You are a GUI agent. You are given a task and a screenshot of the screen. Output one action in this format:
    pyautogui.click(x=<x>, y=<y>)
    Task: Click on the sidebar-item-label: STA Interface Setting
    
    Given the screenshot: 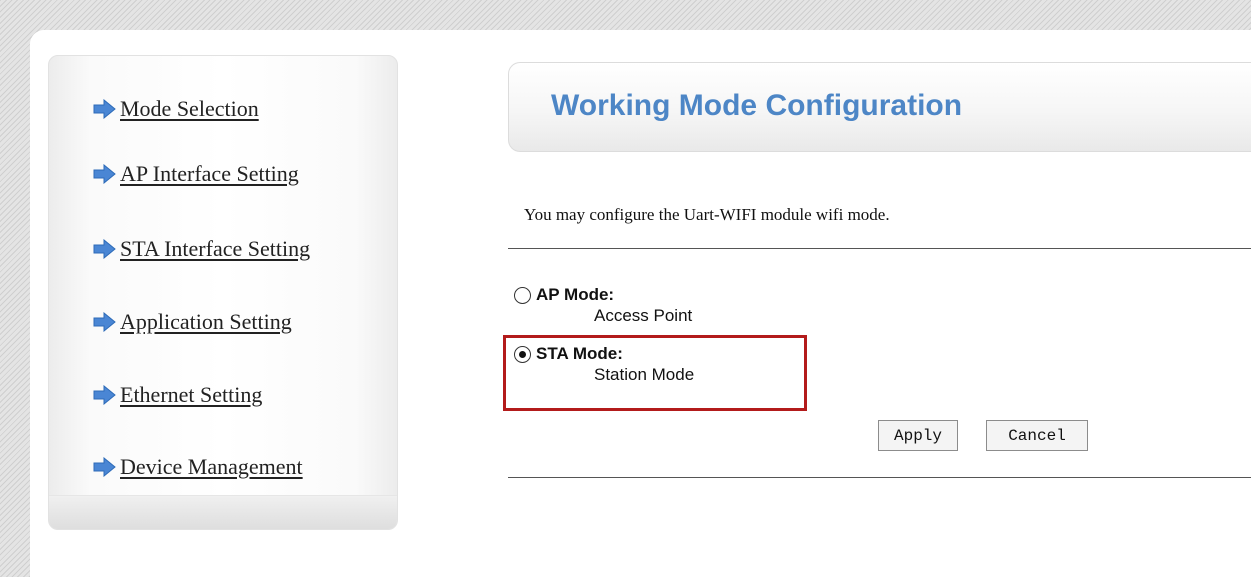 What is the action you would take?
    pyautogui.click(x=215, y=248)
    